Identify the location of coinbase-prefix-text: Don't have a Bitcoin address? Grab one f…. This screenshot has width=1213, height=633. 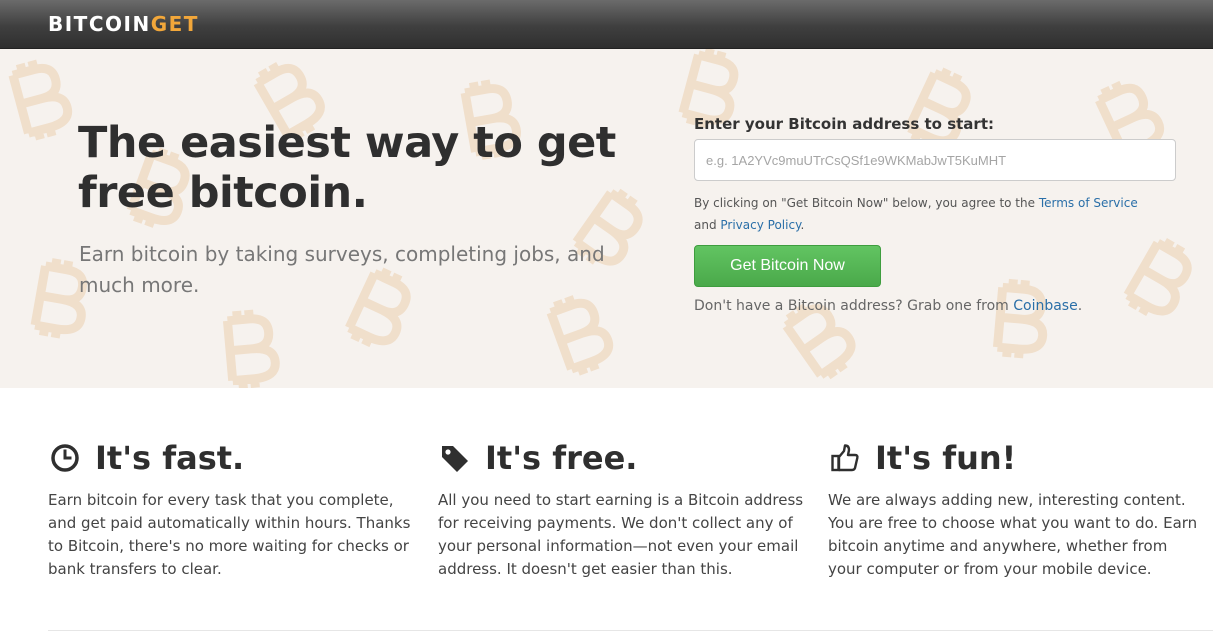
(854, 306).